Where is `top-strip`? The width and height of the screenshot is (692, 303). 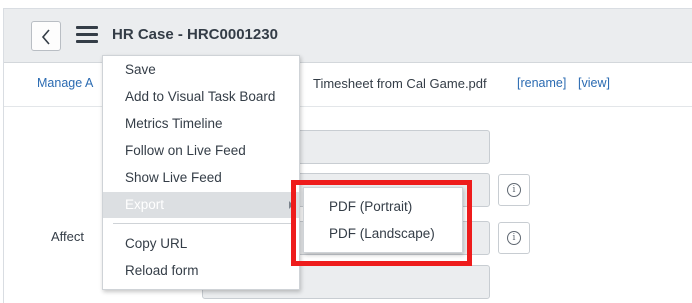 top-strip is located at coordinates (346, 4).